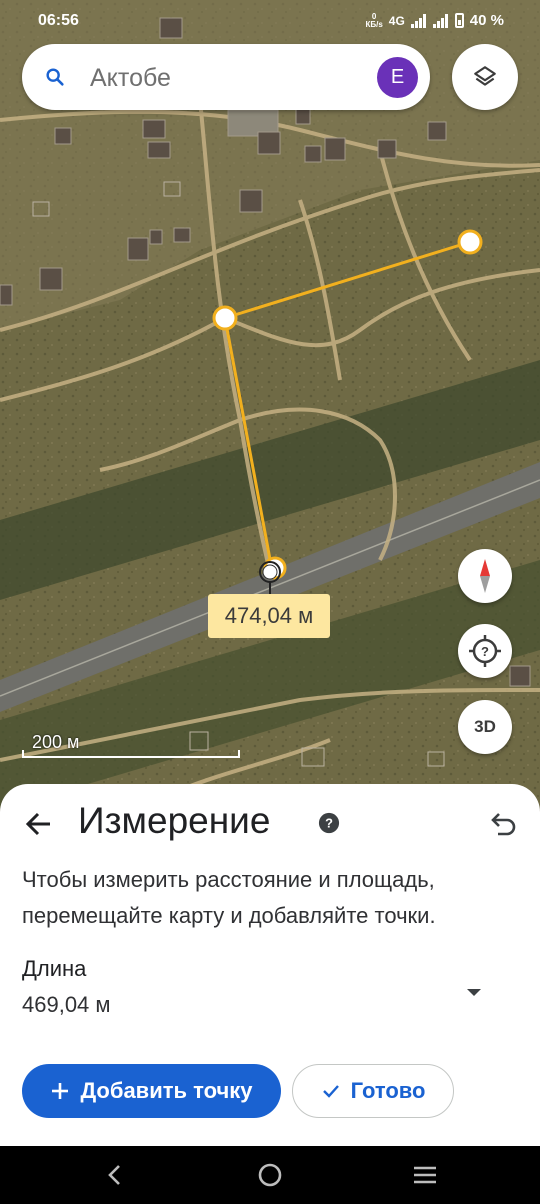 This screenshot has height=1204, width=540. What do you see at coordinates (66, 1004) in the screenshot?
I see `length-value: 469,04 м` at bounding box center [66, 1004].